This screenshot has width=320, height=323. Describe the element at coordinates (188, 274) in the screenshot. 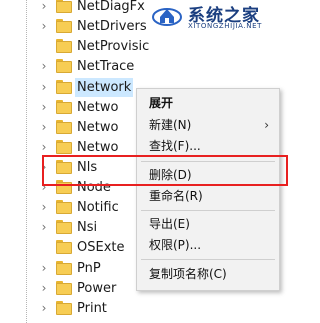

I see `menu-item-label: 复制项名称(C)` at that location.